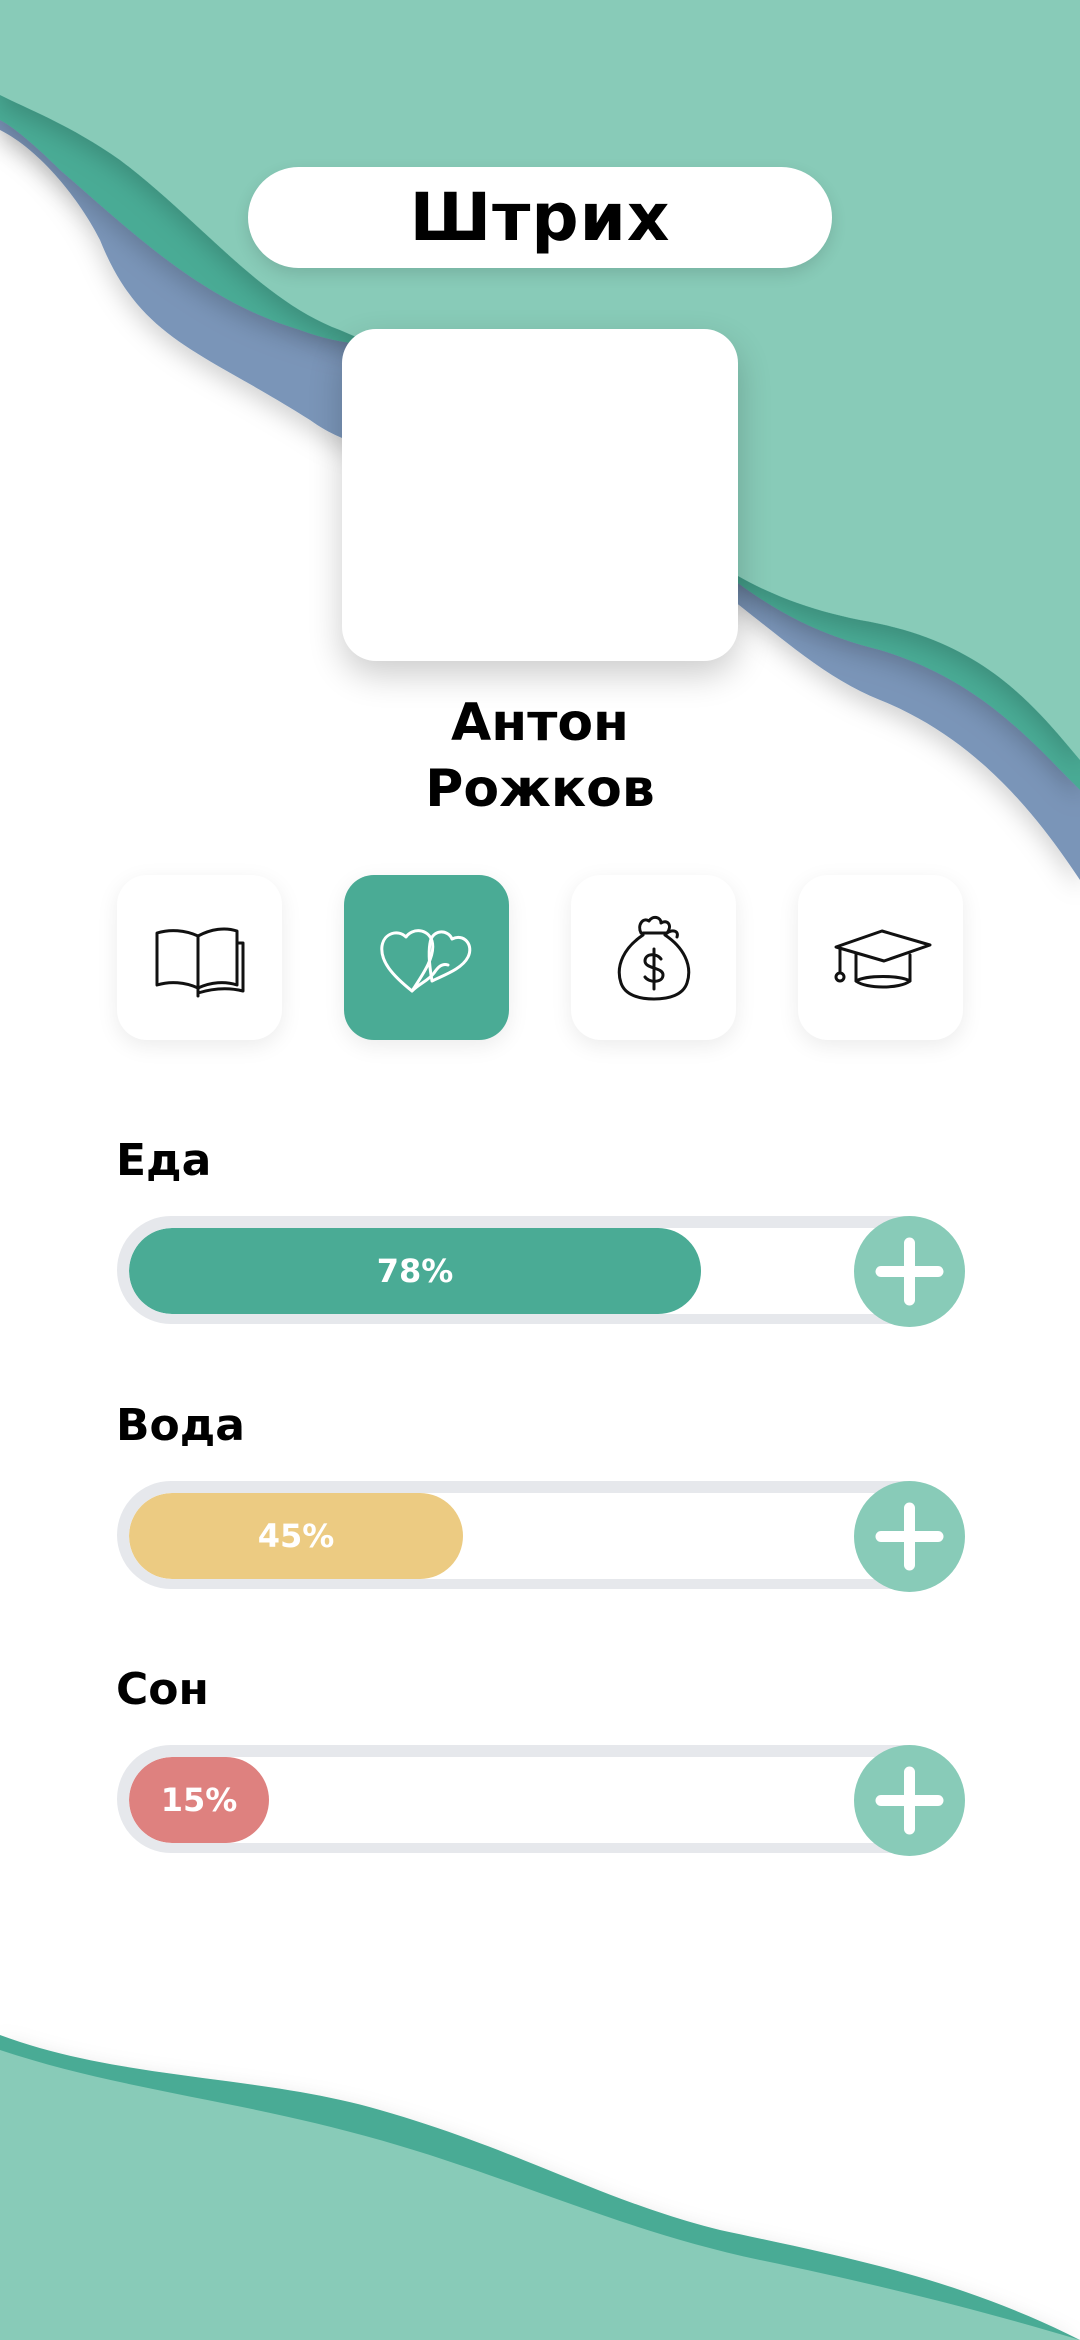 The height and width of the screenshot is (2340, 1080). I want to click on stat-percent-food: 78%, so click(415, 1271).